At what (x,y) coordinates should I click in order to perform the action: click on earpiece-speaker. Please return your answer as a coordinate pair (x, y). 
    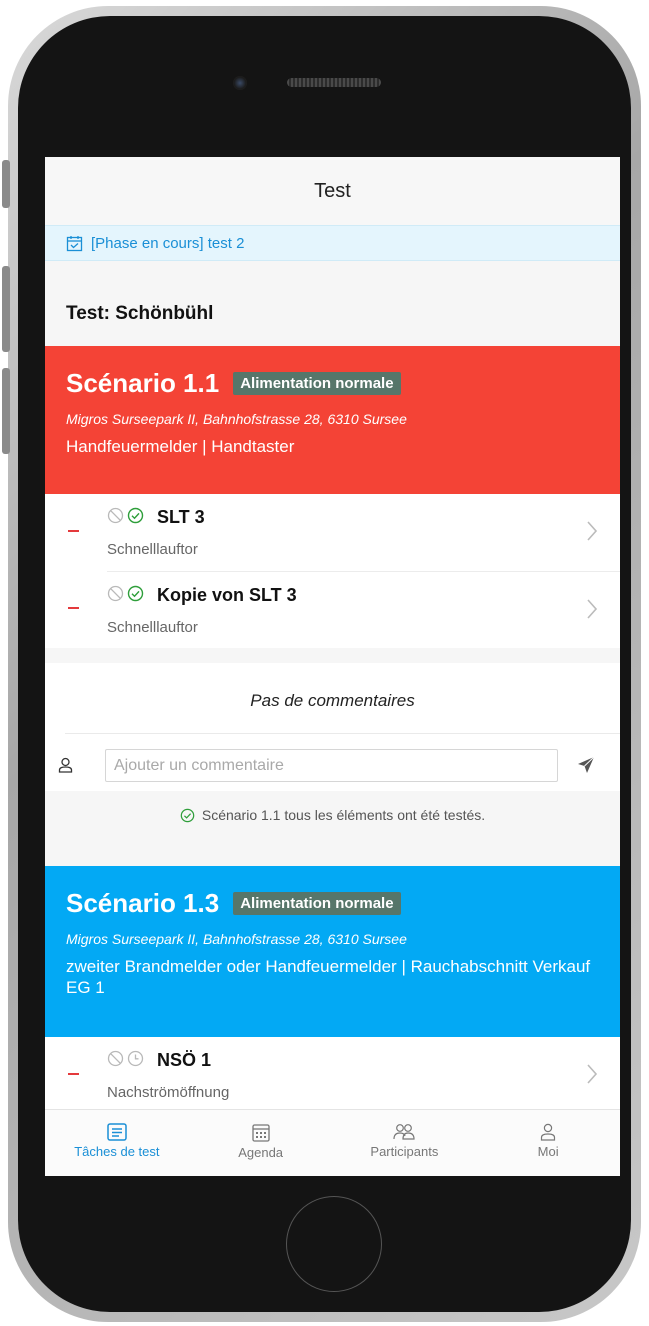
    Looking at the image, I should click on (334, 82).